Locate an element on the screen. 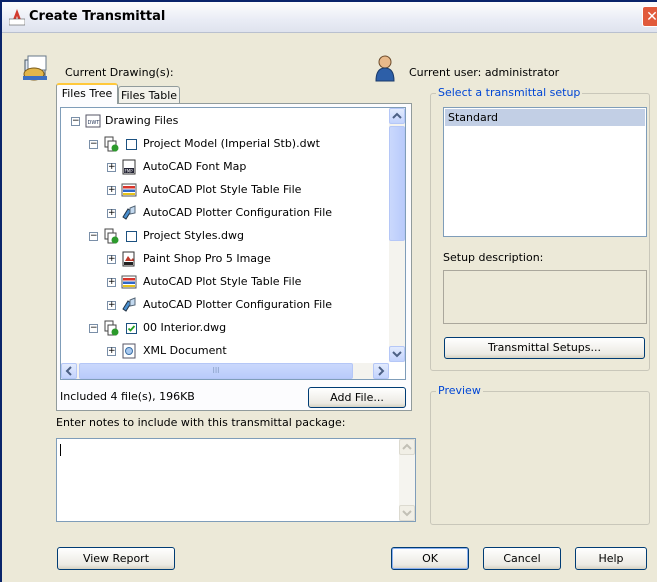  tree-item-label: Project Styles.dwg is located at coordinates (193, 235).